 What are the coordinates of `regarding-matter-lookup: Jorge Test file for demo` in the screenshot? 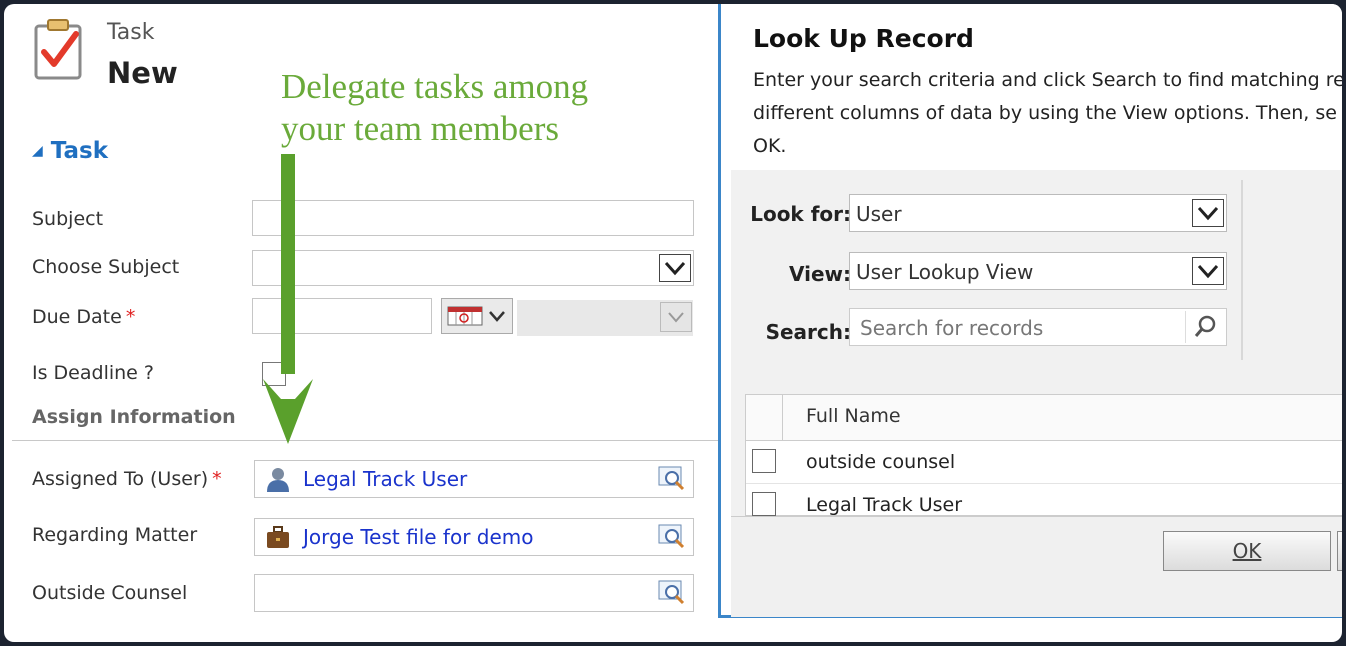 It's located at (474, 537).